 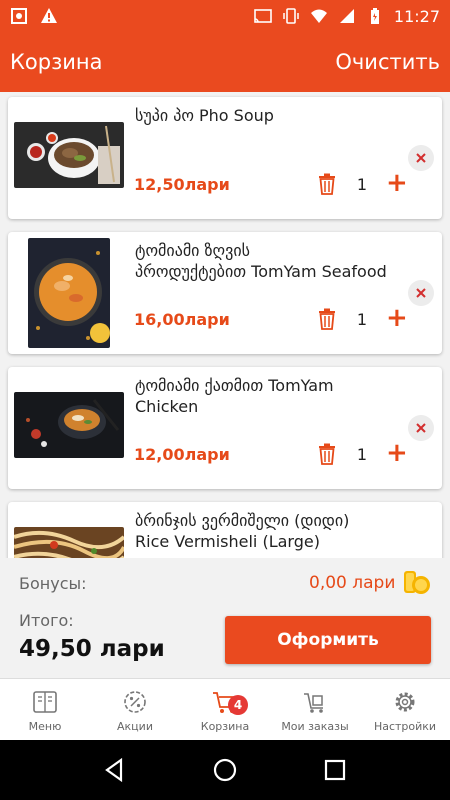 I want to click on warning-icon, so click(x=49, y=15).